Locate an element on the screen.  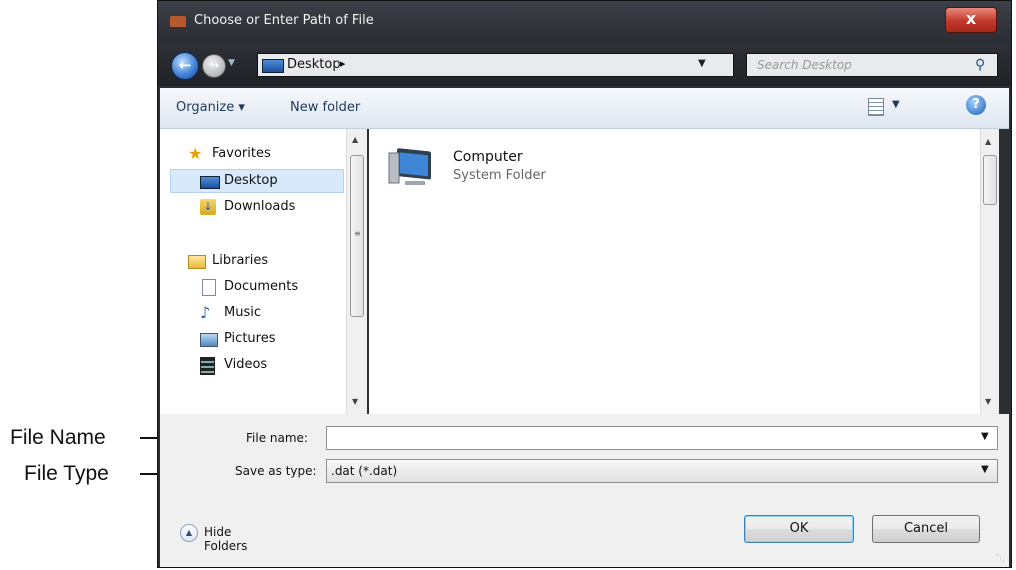
cancel-button: Cancel is located at coordinates (926, 529).